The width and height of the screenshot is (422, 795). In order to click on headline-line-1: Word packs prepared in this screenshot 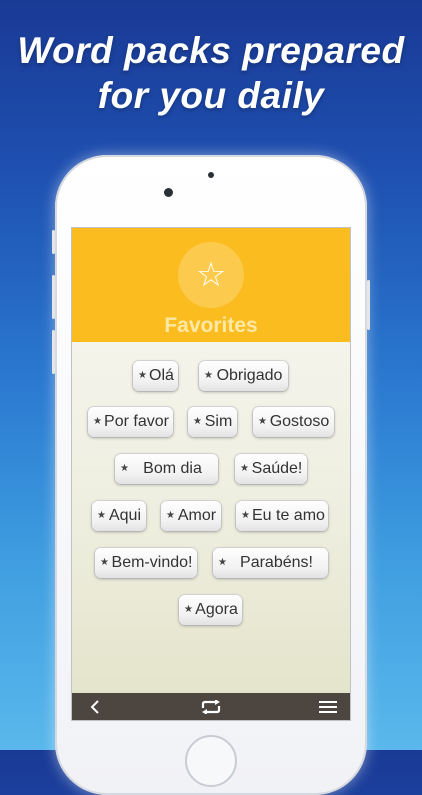, I will do `click(211, 50)`.